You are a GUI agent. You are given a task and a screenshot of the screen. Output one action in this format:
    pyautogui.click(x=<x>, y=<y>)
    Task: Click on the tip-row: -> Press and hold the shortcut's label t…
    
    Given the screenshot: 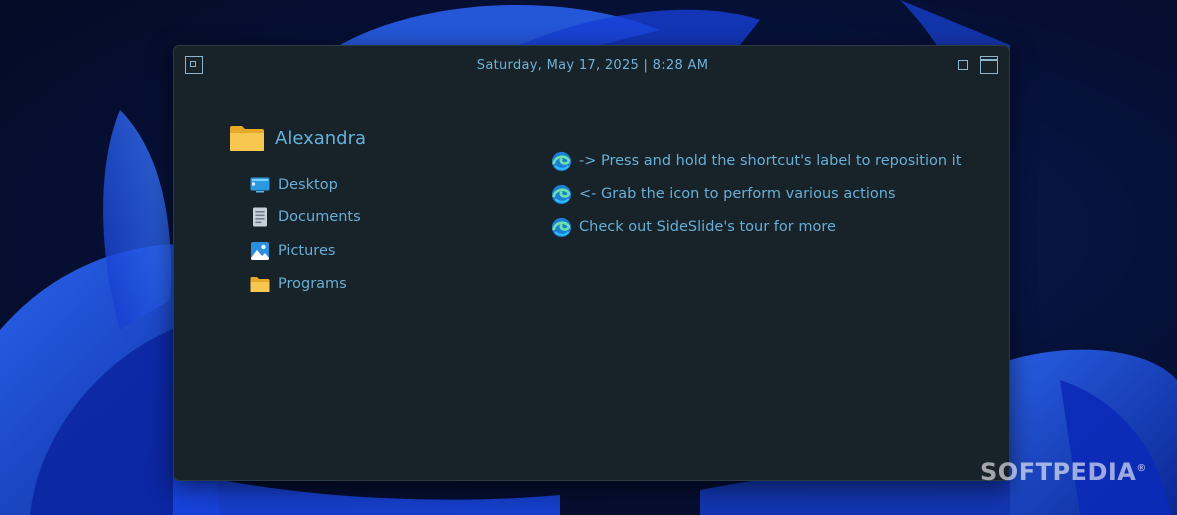 What is the action you would take?
    pyautogui.click(x=756, y=161)
    